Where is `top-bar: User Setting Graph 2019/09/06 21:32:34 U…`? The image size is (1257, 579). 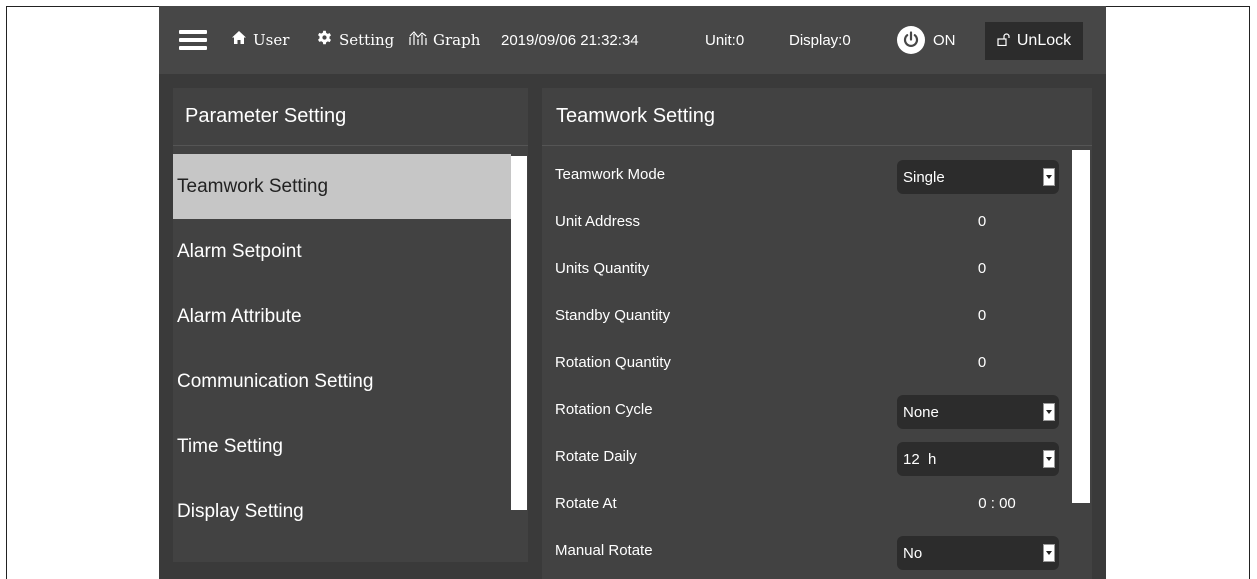
top-bar: User Setting Graph 2019/09/06 21:32:34 U… is located at coordinates (632, 40).